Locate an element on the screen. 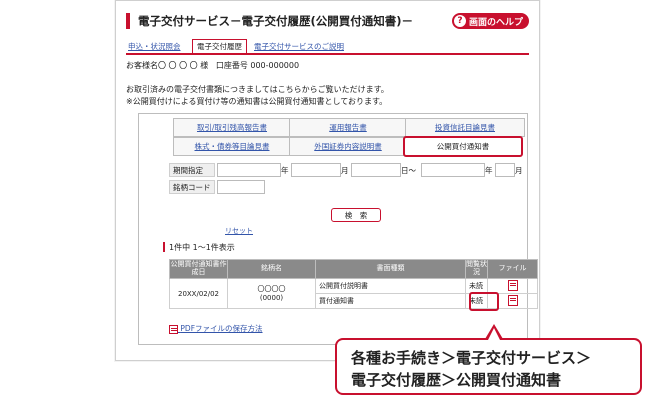 This screenshot has height=402, width=650. cell-type: 公開買付説明書 is located at coordinates (390, 286).